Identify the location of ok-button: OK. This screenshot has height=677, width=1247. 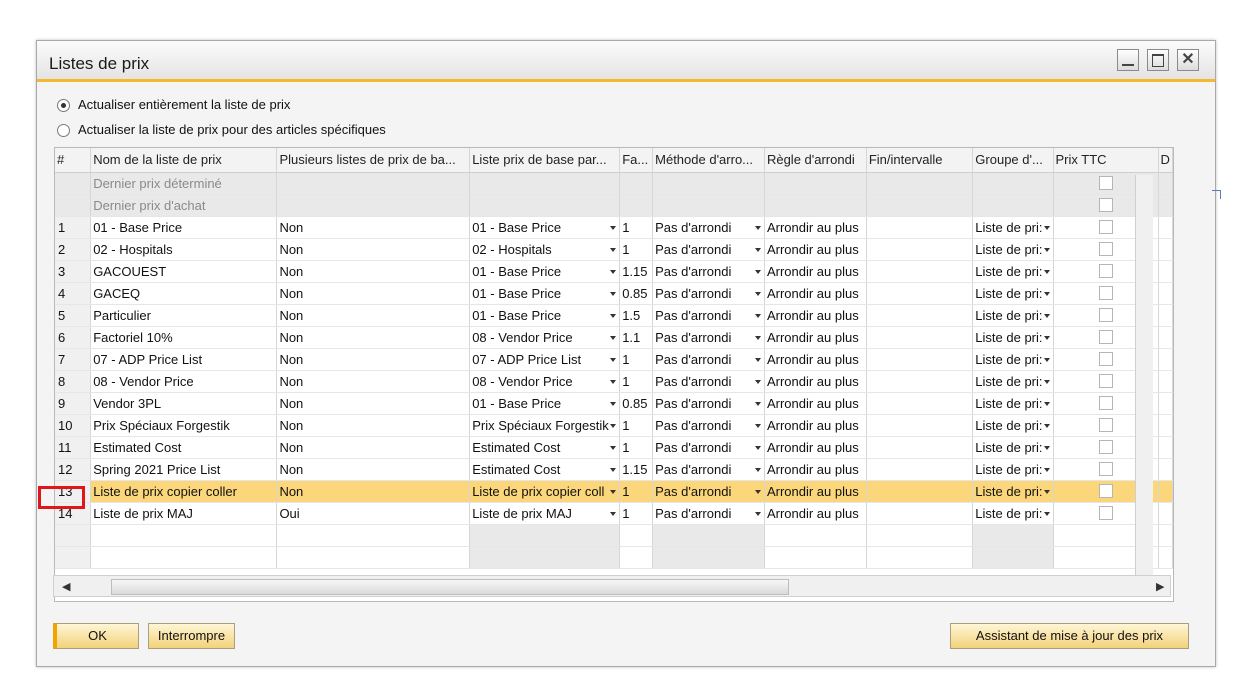
(96, 636).